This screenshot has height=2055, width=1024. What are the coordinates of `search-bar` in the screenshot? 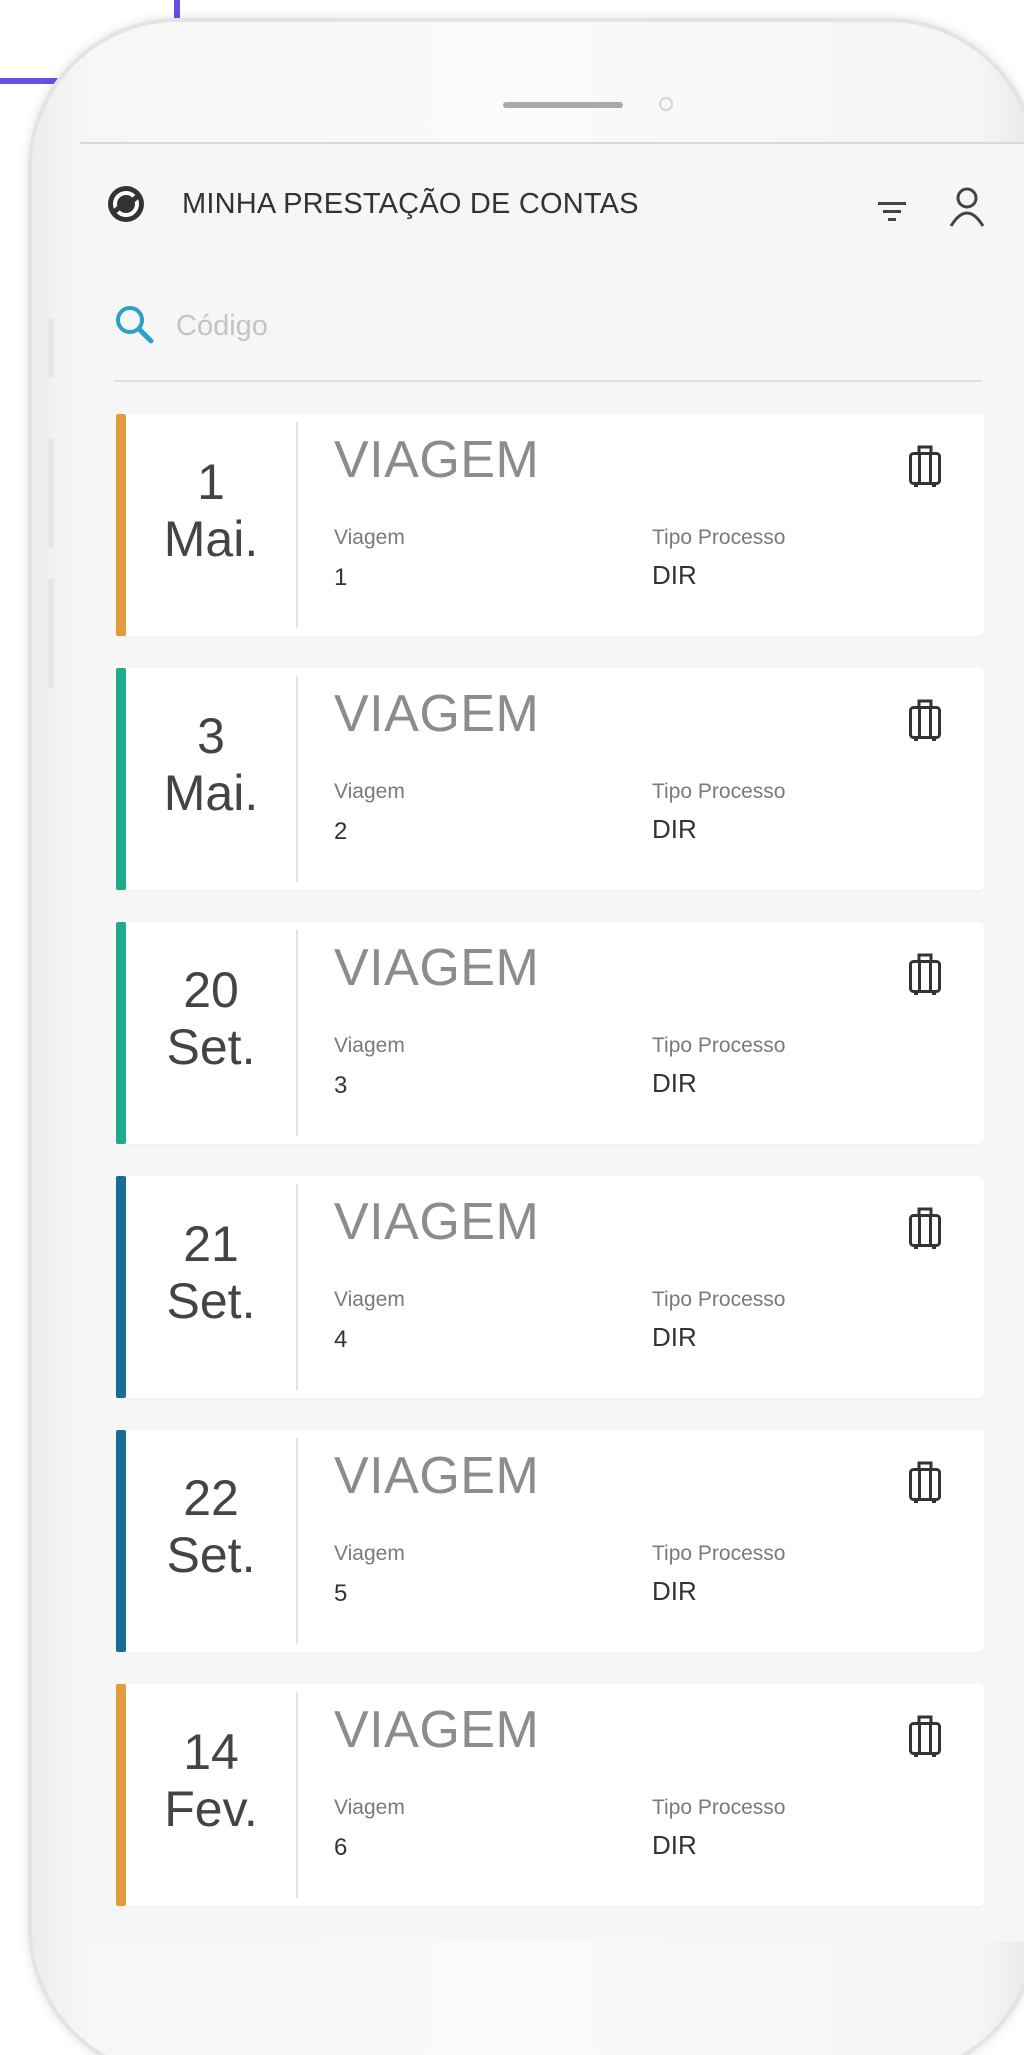 It's located at (548, 339).